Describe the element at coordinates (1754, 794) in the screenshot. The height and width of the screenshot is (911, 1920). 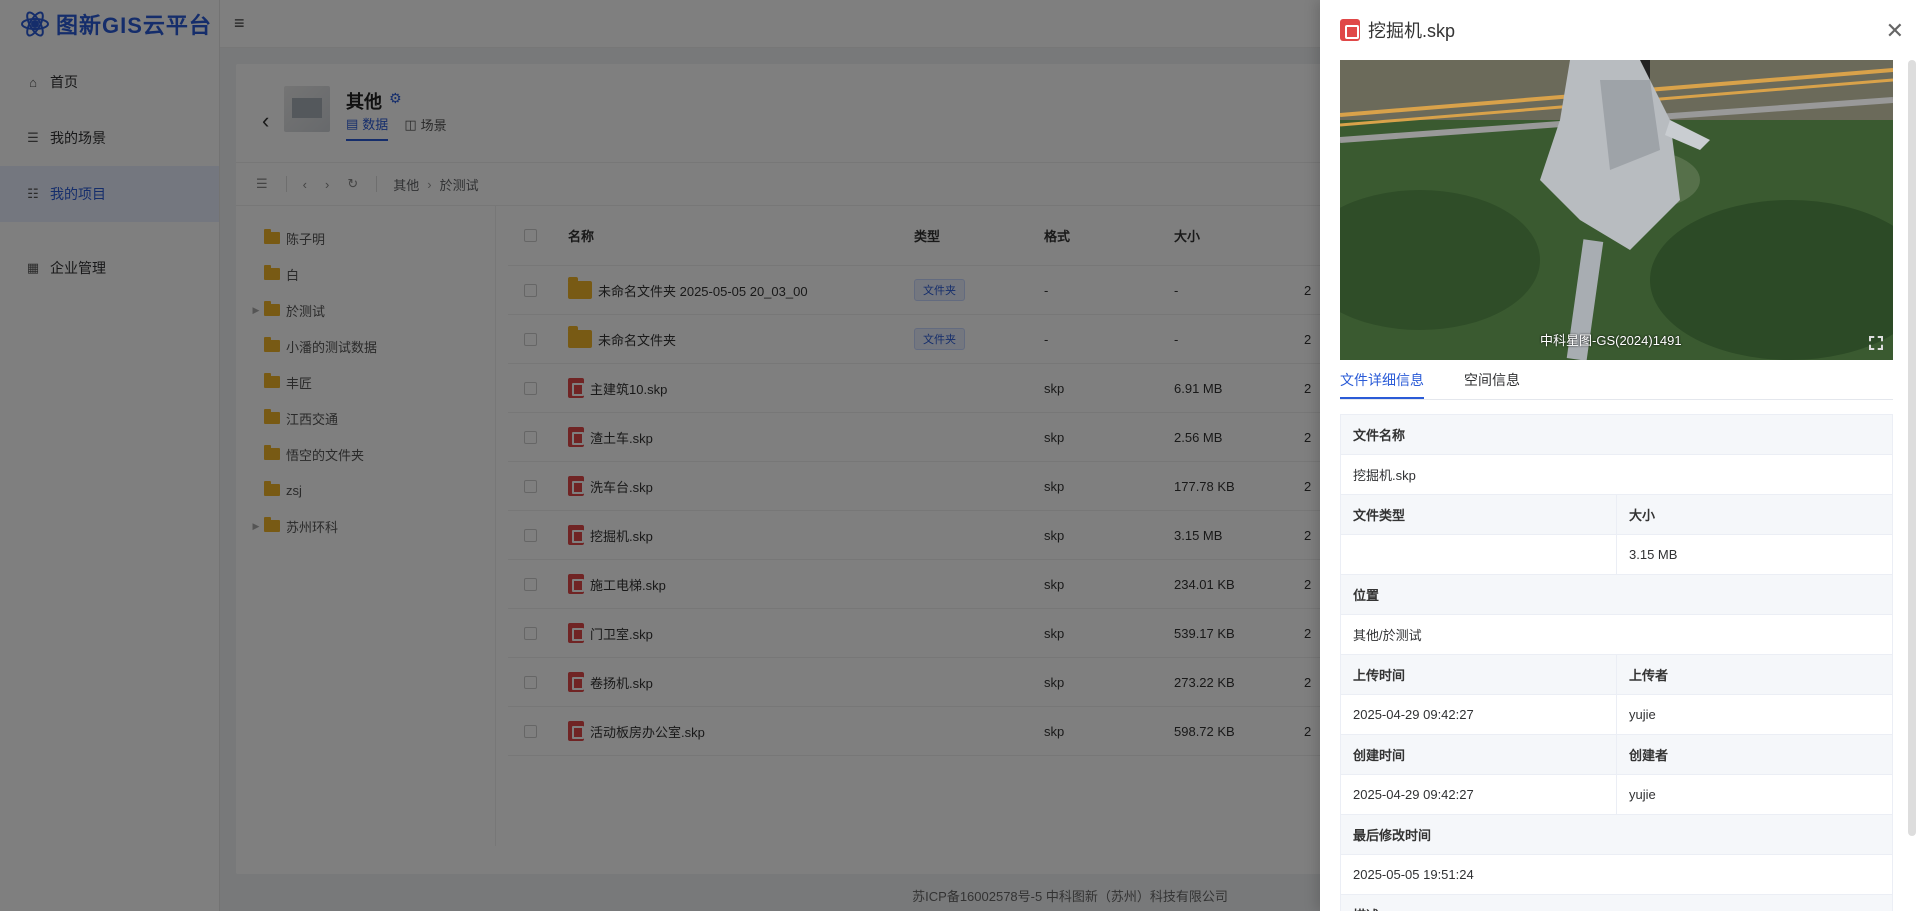
I see `creator-value: yujie` at that location.